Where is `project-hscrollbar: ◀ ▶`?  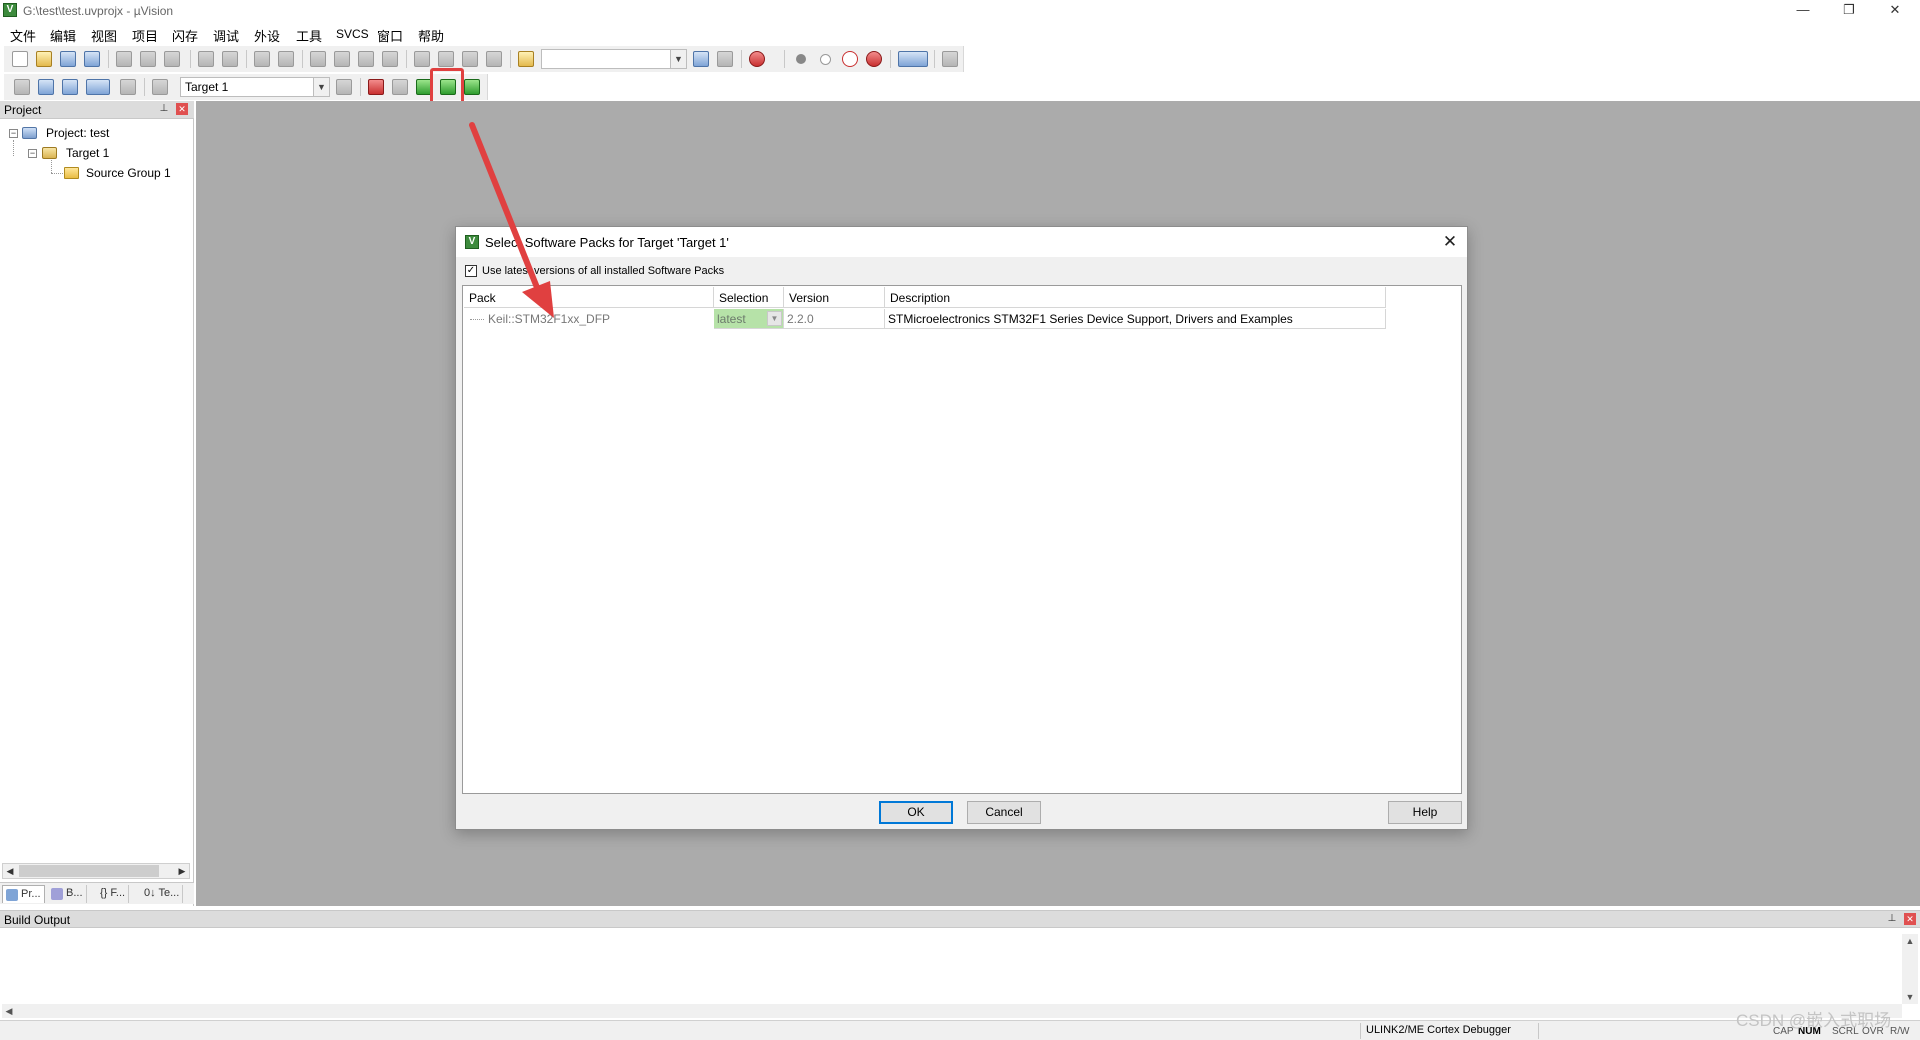 project-hscrollbar: ◀ ▶ is located at coordinates (96, 871).